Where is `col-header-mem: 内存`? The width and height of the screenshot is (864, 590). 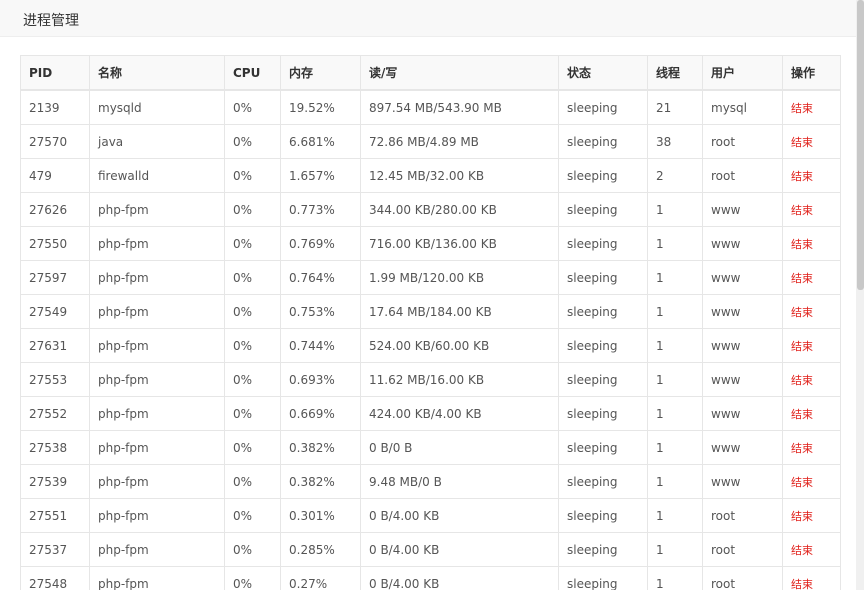 col-header-mem: 内存 is located at coordinates (320, 73).